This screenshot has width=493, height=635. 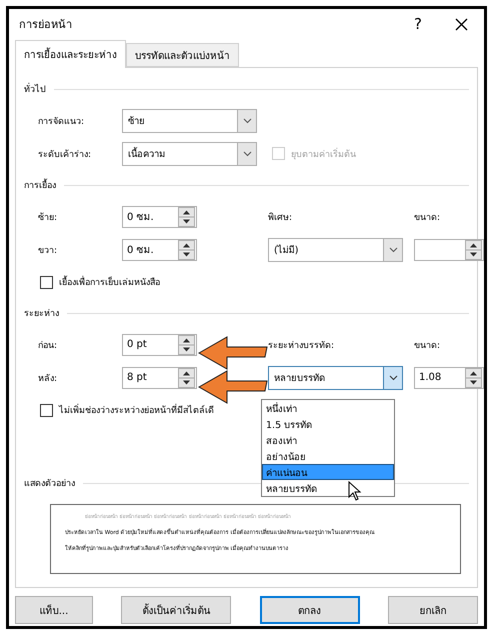 I want to click on spacing-before-field: 0 pt, so click(x=159, y=345).